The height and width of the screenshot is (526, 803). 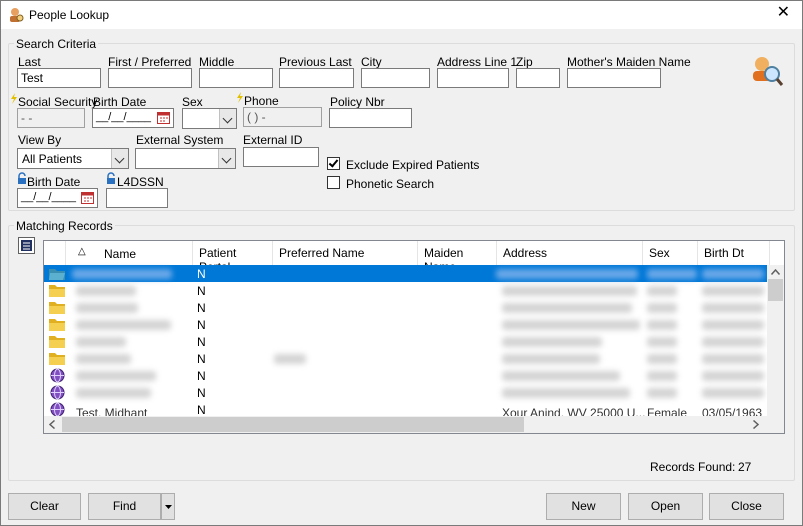 What do you see at coordinates (26, 245) in the screenshot?
I see `column-chooser-icon` at bounding box center [26, 245].